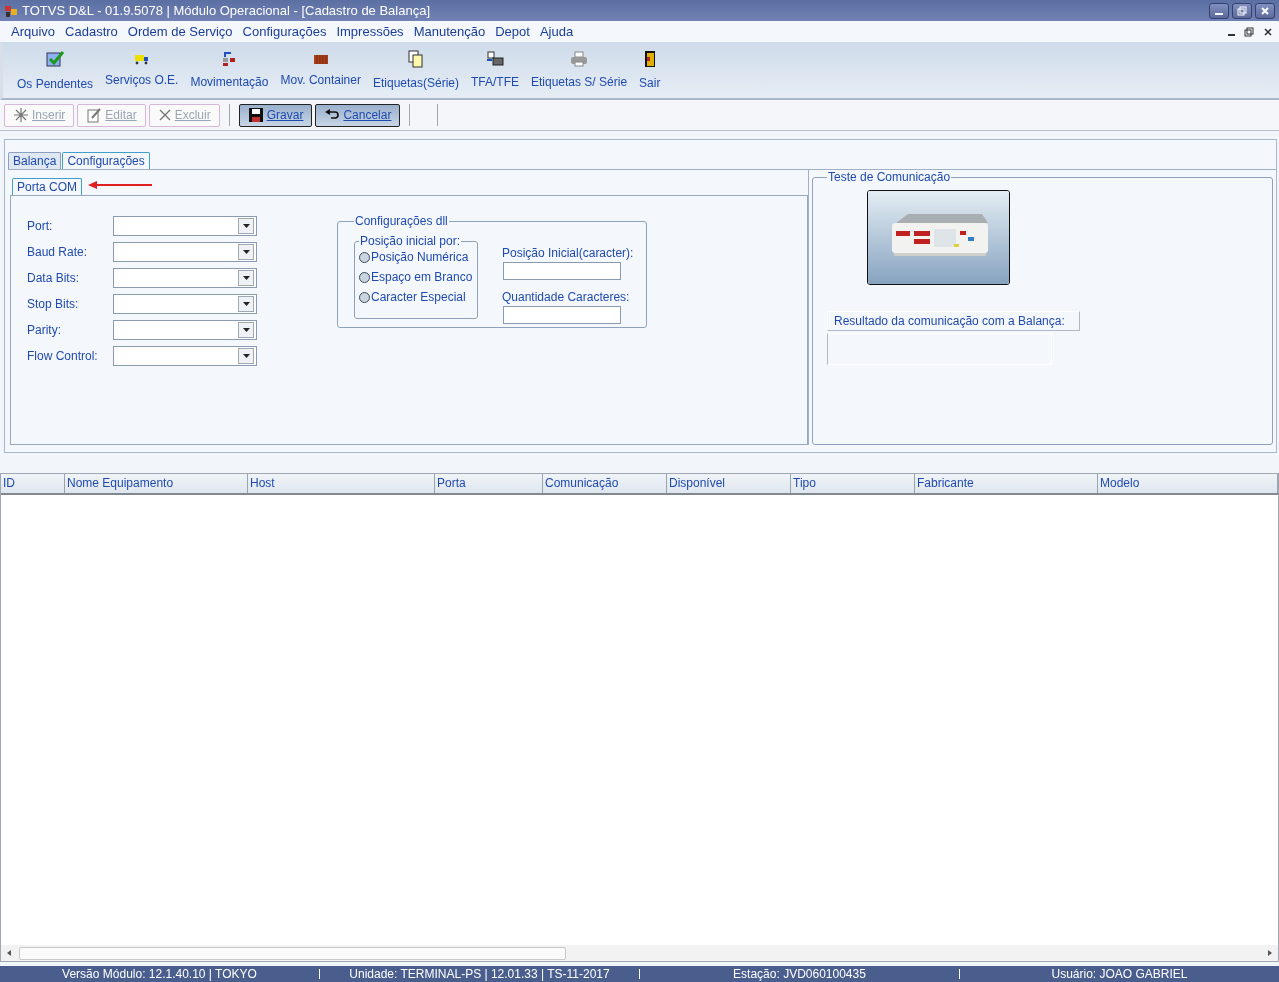 The height and width of the screenshot is (982, 1279). What do you see at coordinates (33, 31) in the screenshot?
I see `menu-item: Arquivo` at bounding box center [33, 31].